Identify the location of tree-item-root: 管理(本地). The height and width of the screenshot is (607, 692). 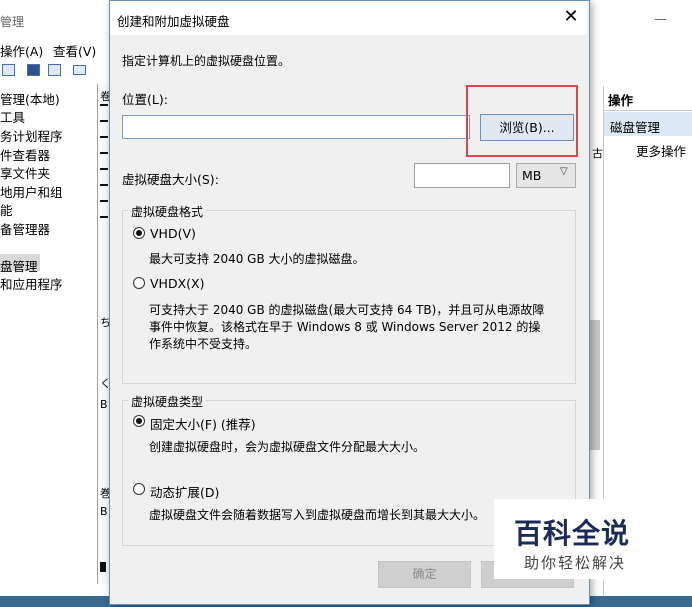
(30, 98).